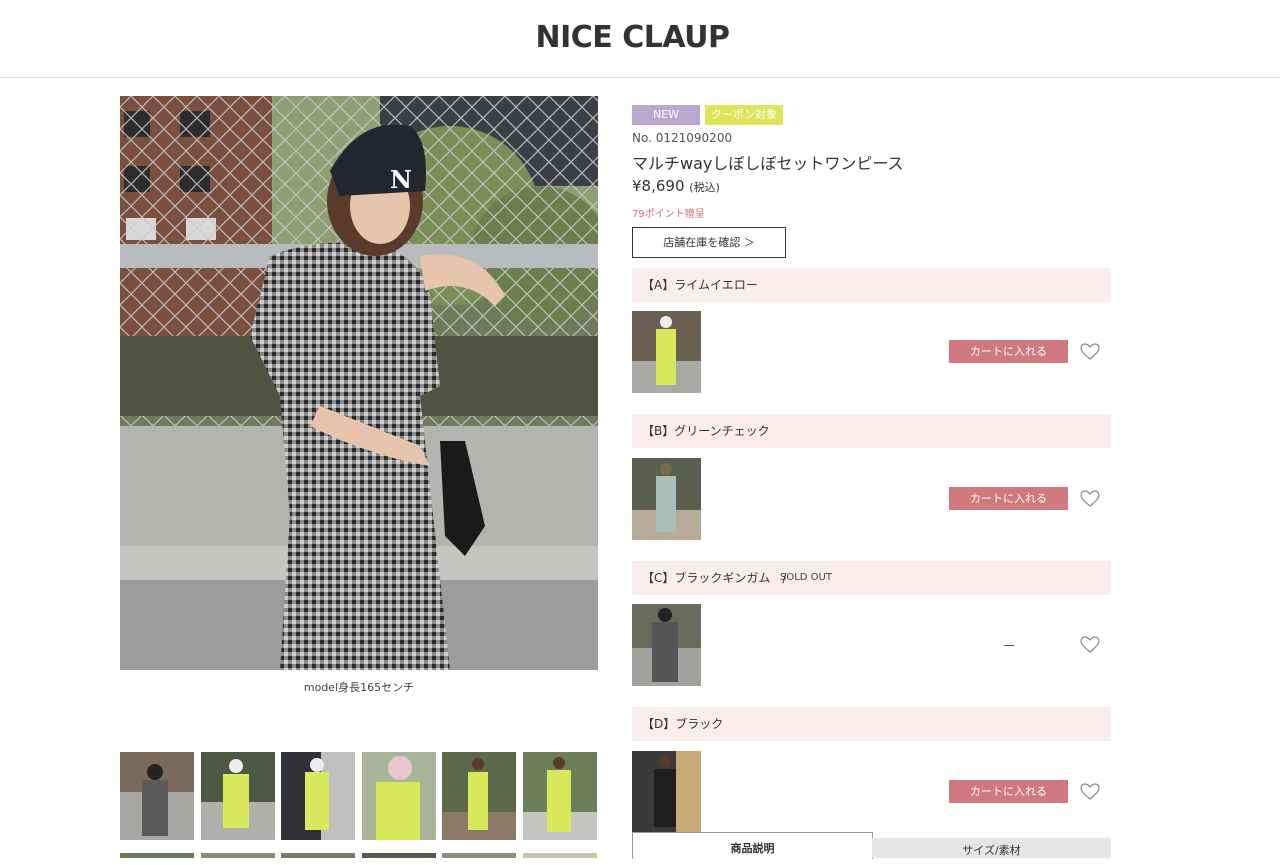  What do you see at coordinates (700, 285) in the screenshot?
I see `variant-label: 【A】ライムイエロー` at bounding box center [700, 285].